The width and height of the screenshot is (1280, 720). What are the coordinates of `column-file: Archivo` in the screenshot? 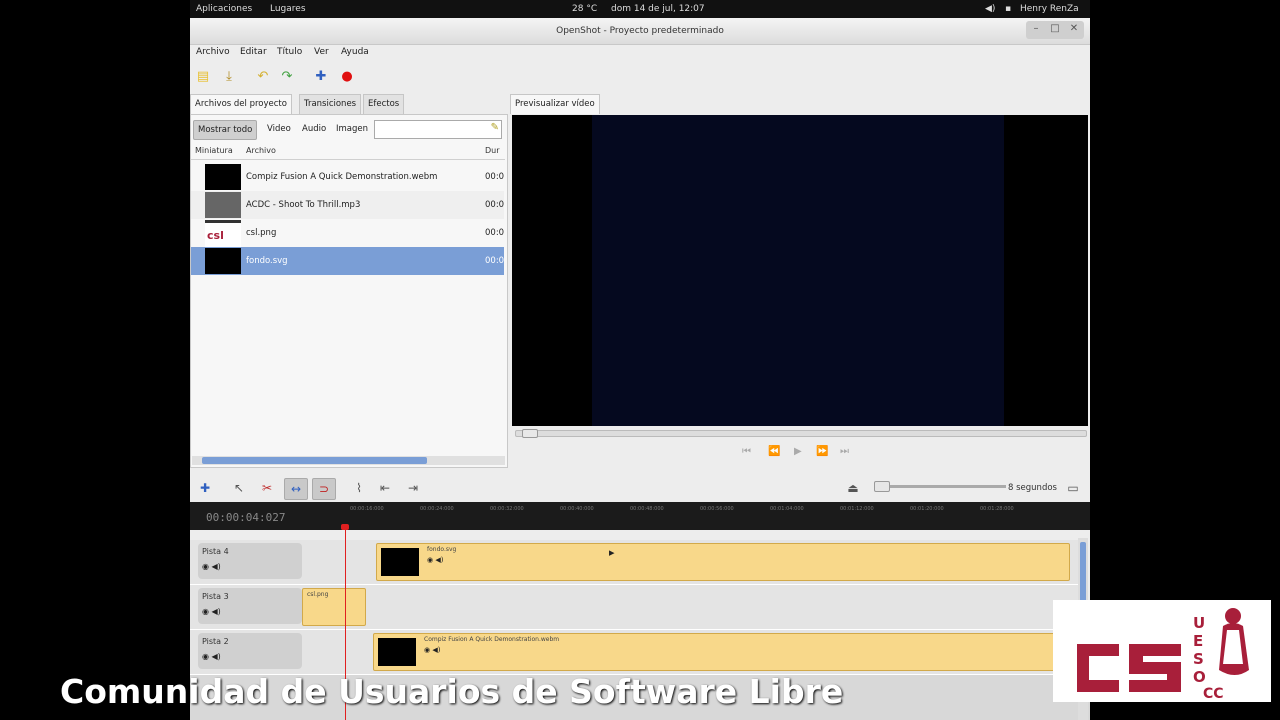 It's located at (261, 150).